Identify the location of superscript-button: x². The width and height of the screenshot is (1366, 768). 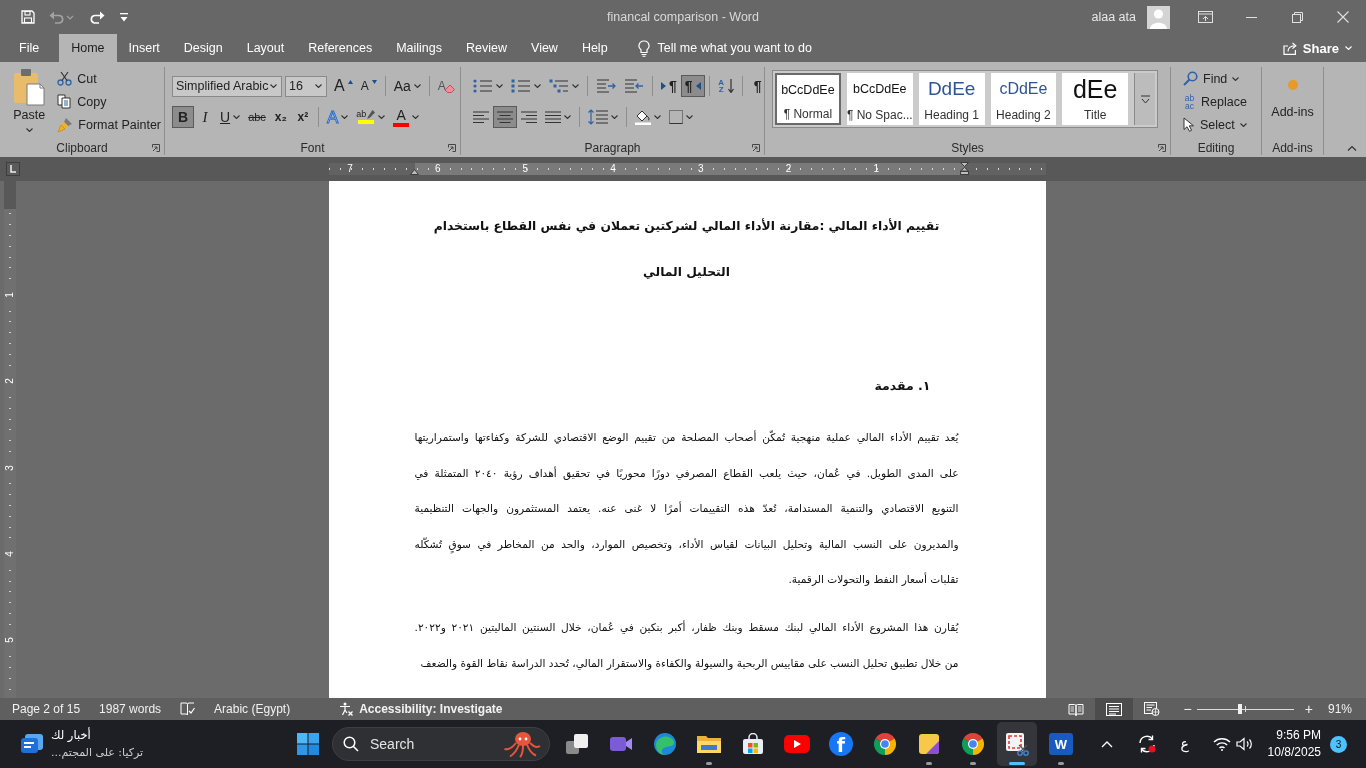
(302, 117).